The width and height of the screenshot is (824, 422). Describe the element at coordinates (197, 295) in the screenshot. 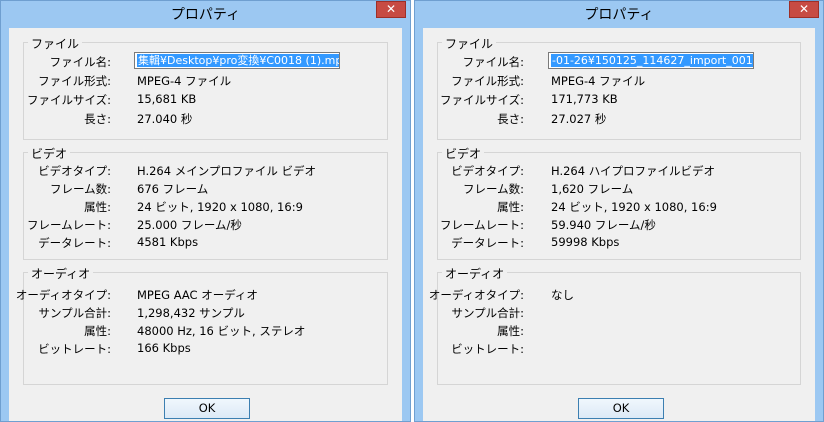

I see `audio-type-value: MPEG AAC オーディオ` at that location.